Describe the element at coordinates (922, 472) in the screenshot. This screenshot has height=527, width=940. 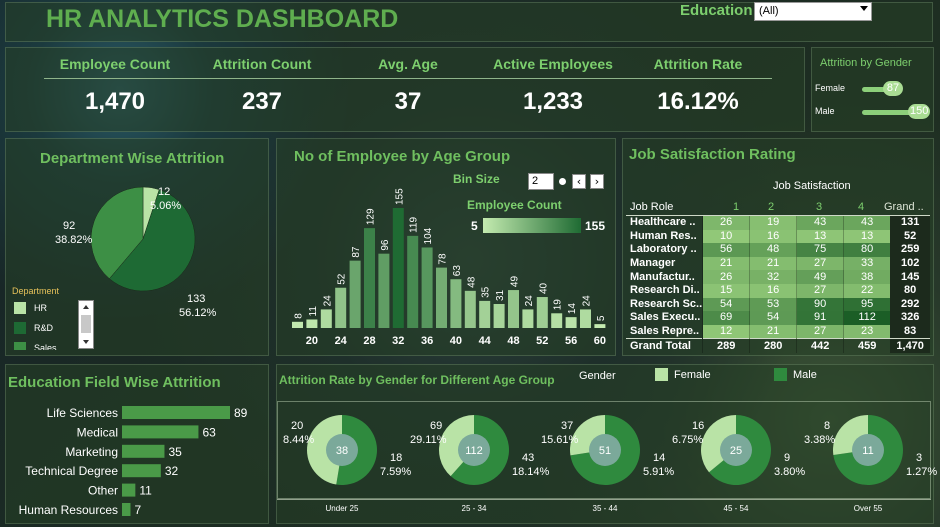
I see `donut-female-pct: 1.27%` at that location.